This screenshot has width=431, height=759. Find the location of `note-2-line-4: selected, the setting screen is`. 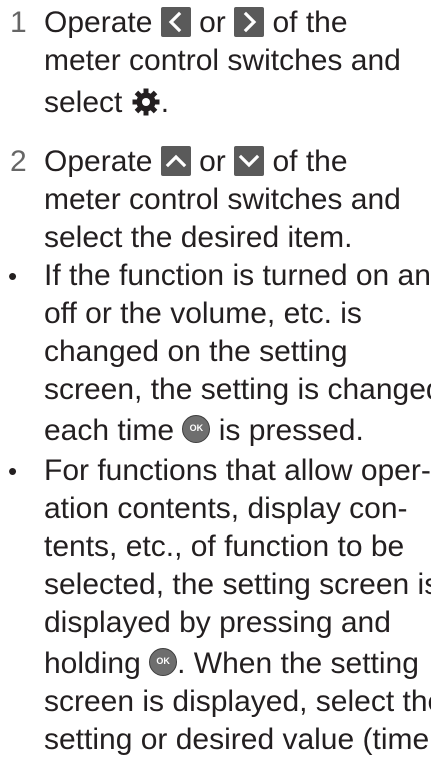

note-2-line-4: selected, the setting screen is is located at coordinates (237, 584).